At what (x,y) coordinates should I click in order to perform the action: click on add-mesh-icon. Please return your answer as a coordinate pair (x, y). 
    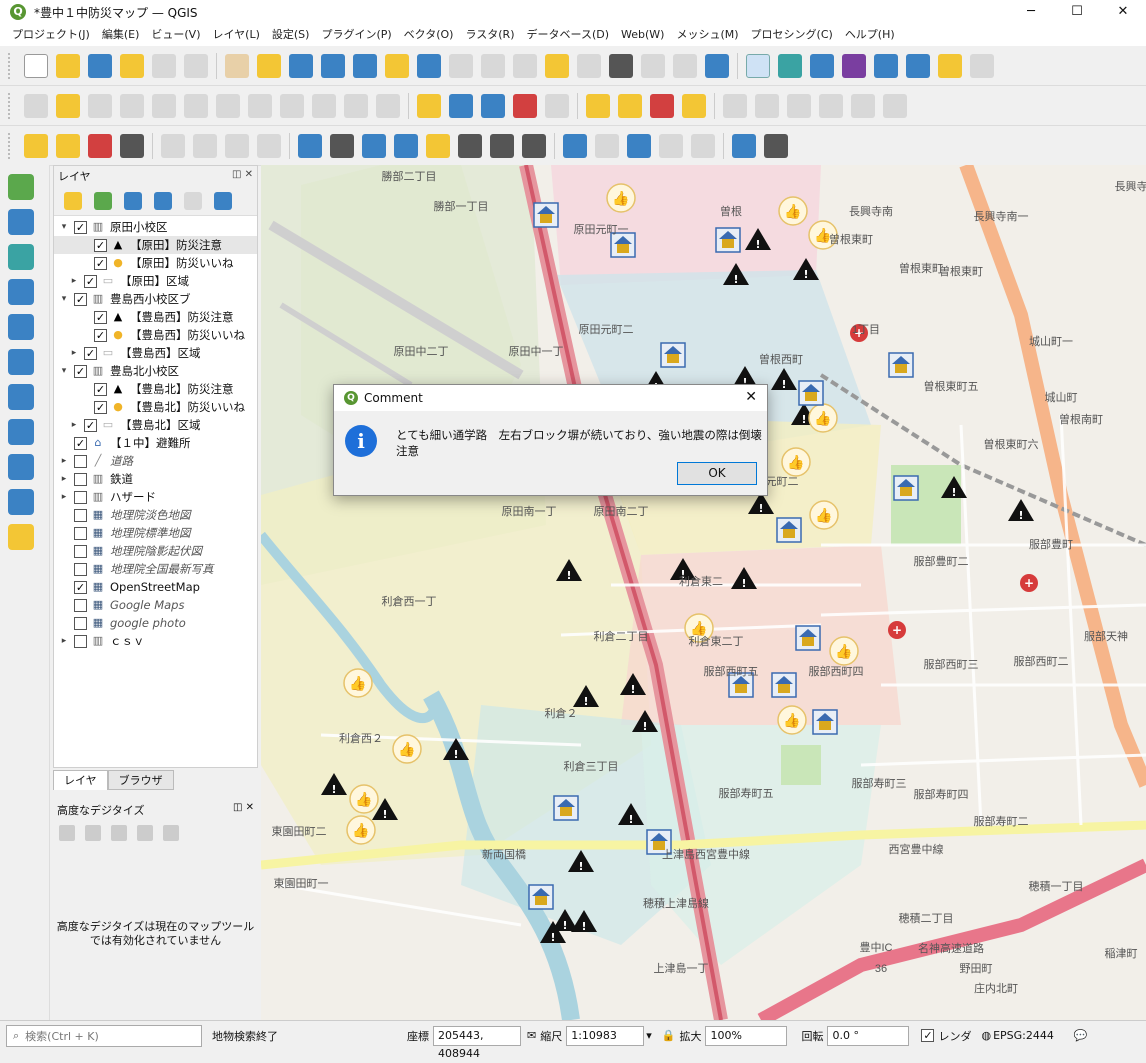
    Looking at the image, I should click on (21, 257).